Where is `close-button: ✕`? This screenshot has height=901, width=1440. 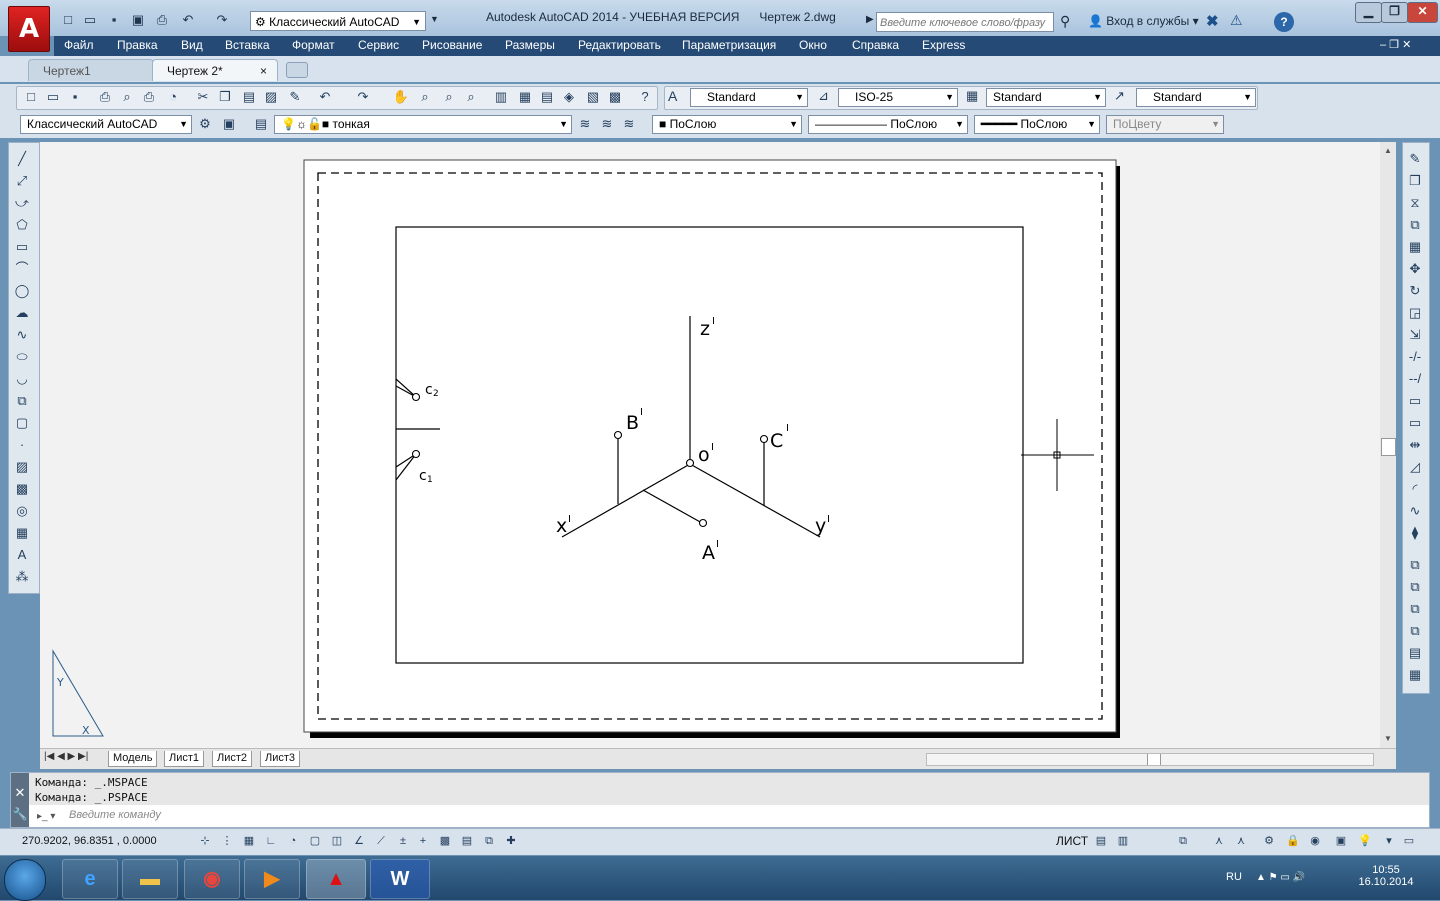
close-button: ✕ is located at coordinates (1422, 12).